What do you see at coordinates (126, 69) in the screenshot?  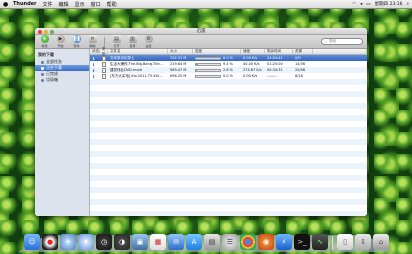 I see `task-name: 建党伟业DVD.rmvb` at bounding box center [126, 69].